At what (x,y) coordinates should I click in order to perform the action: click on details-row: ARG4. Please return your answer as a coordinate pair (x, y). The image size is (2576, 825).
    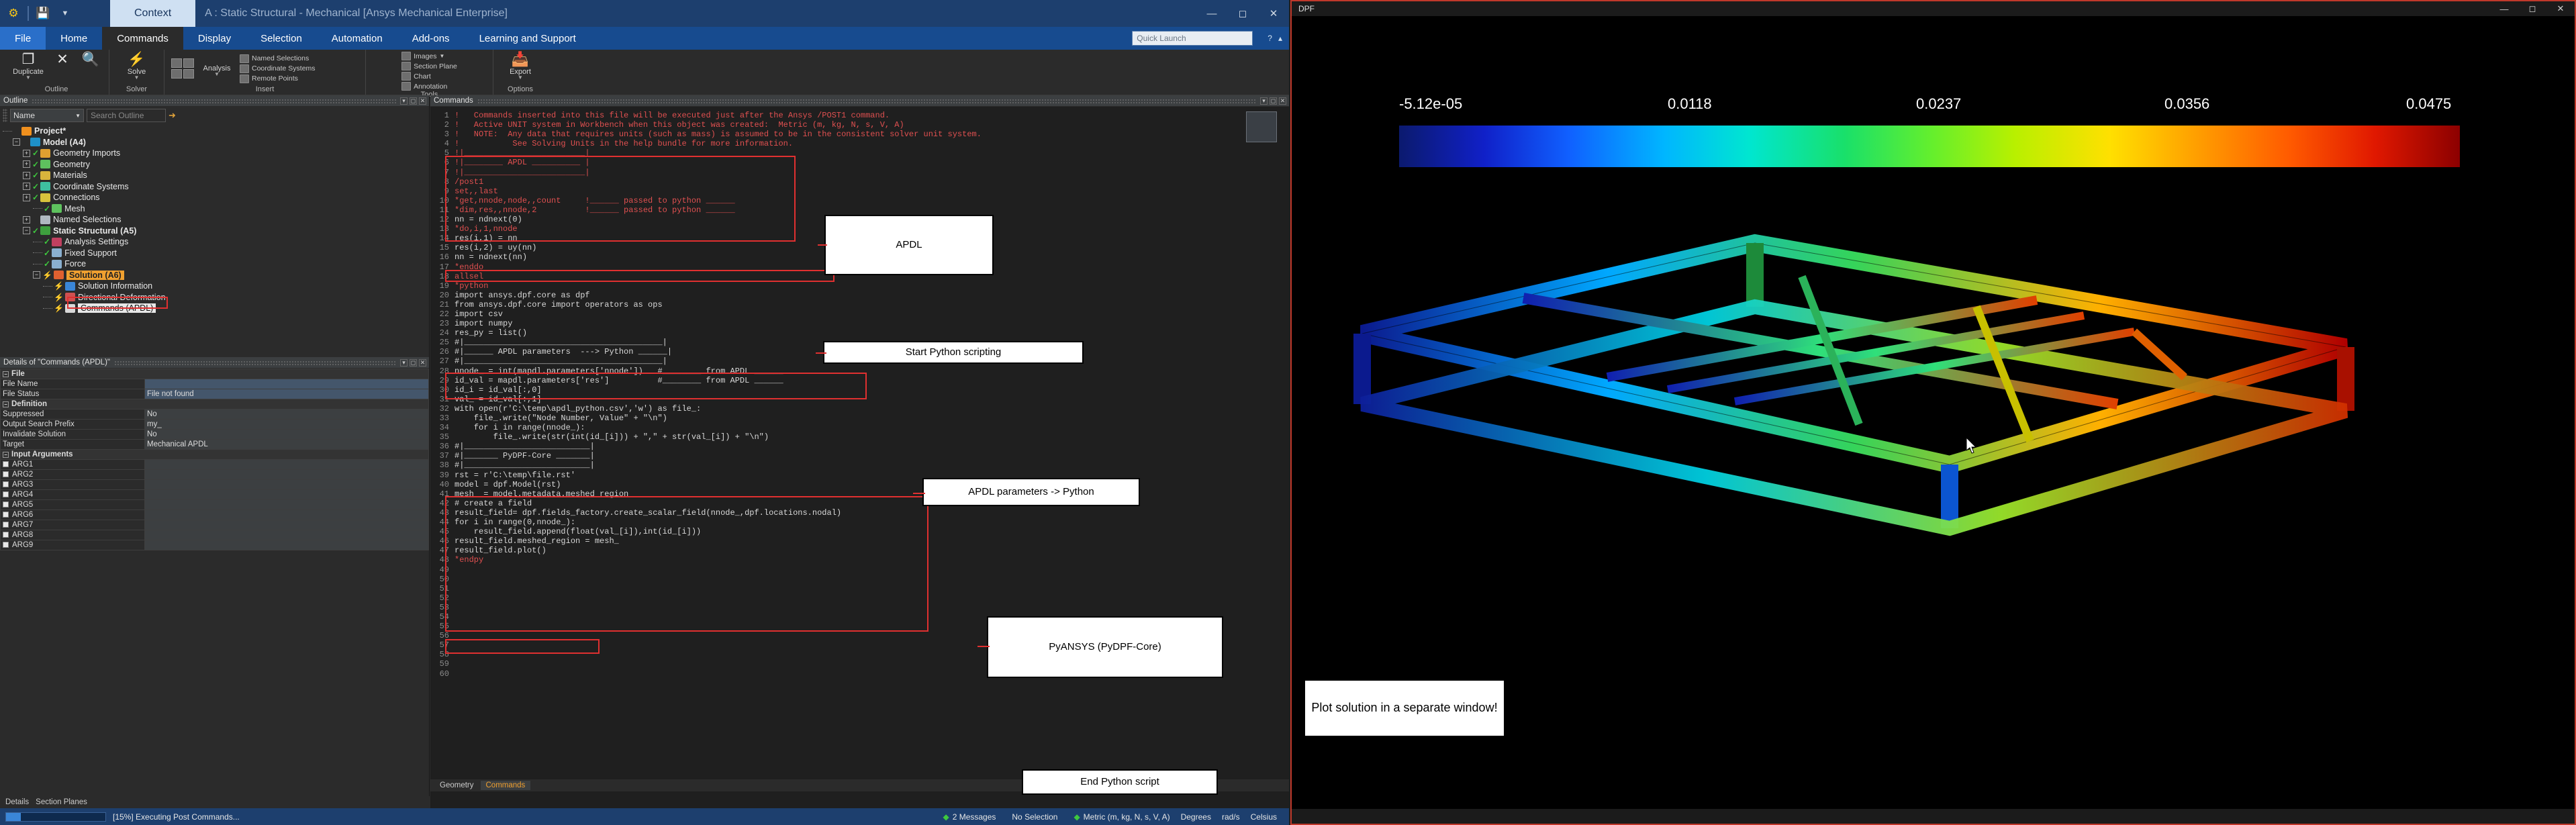
    Looking at the image, I should click on (214, 494).